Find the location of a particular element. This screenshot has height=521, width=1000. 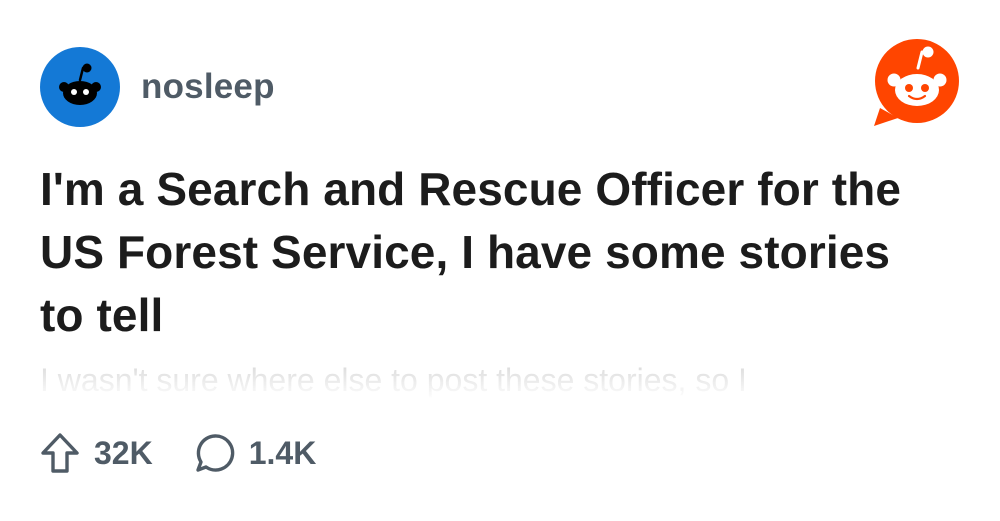

reddit-logo-icon is located at coordinates (917, 83).